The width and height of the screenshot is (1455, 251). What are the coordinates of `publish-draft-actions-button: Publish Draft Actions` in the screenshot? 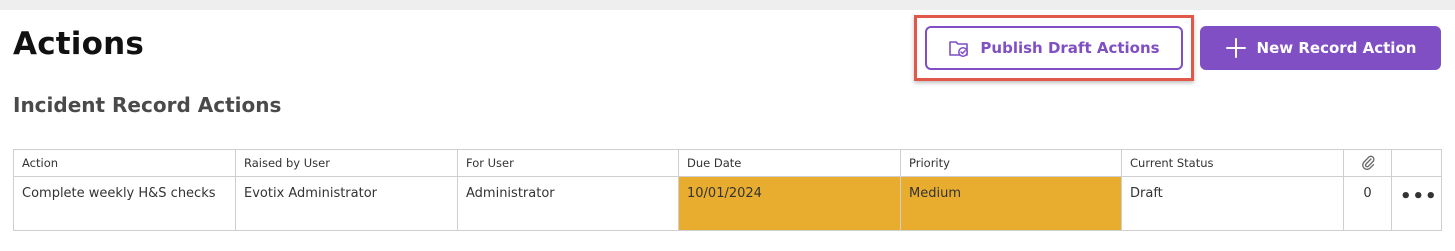 It's located at (1054, 48).